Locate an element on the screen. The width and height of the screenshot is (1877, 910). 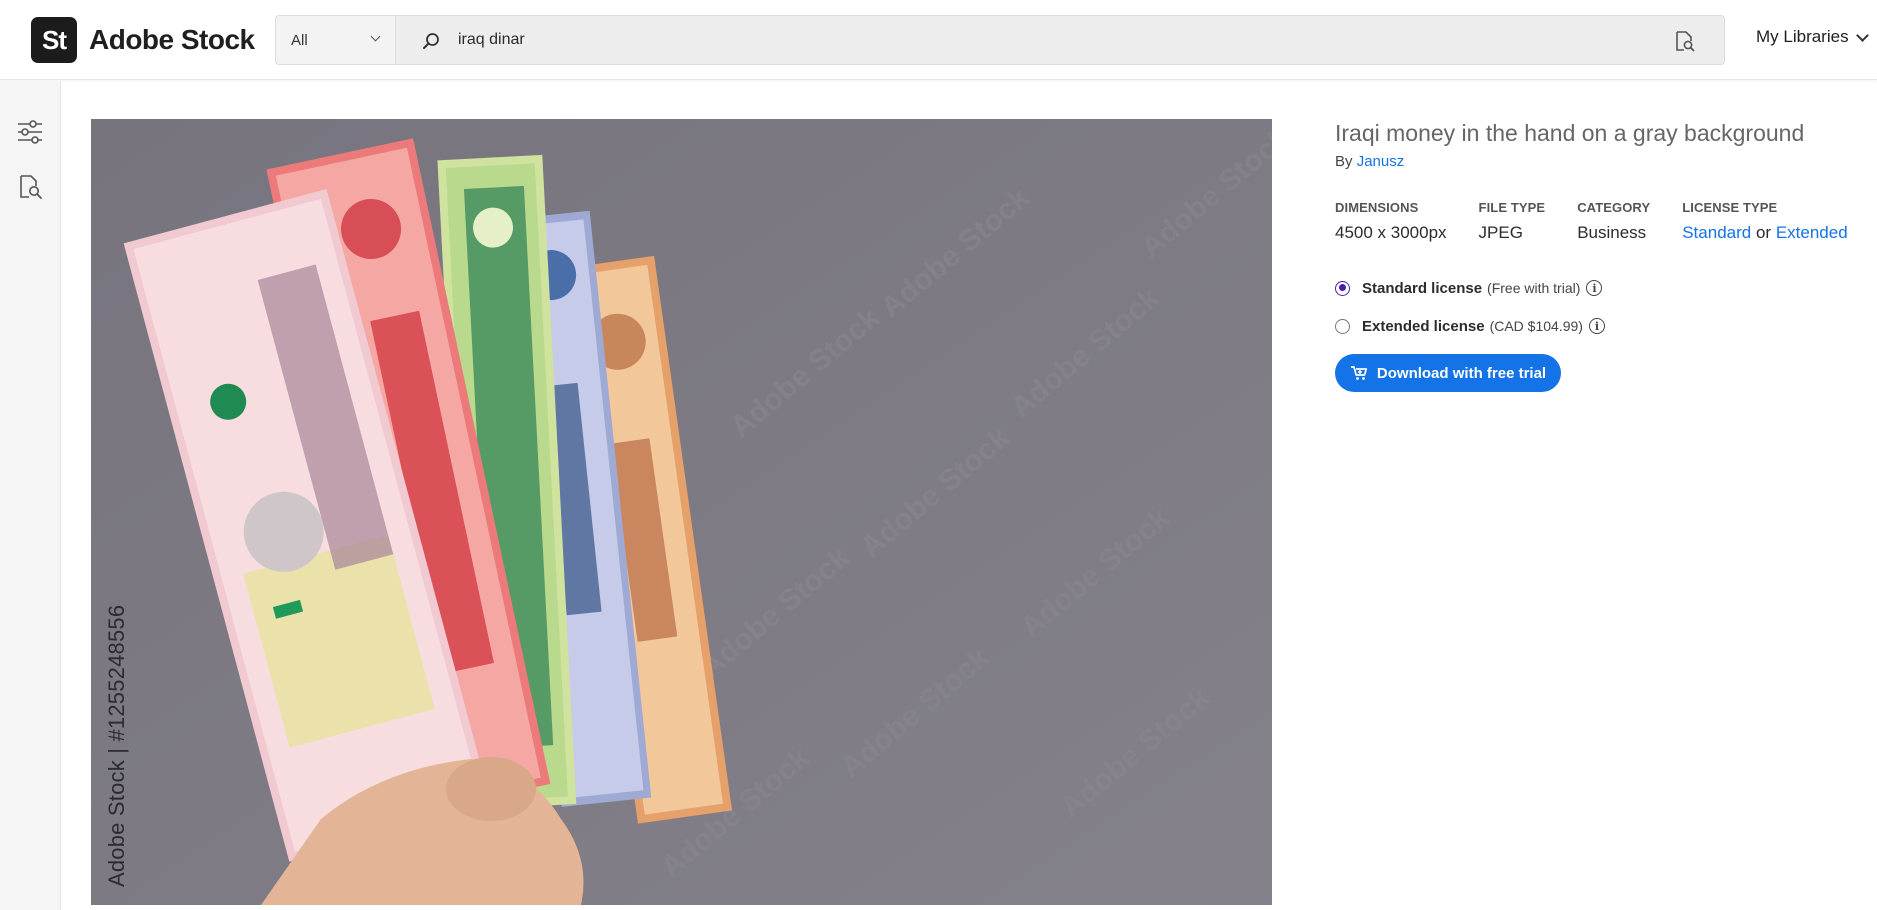
extended-license-name: Extended license is located at coordinates (1423, 326).